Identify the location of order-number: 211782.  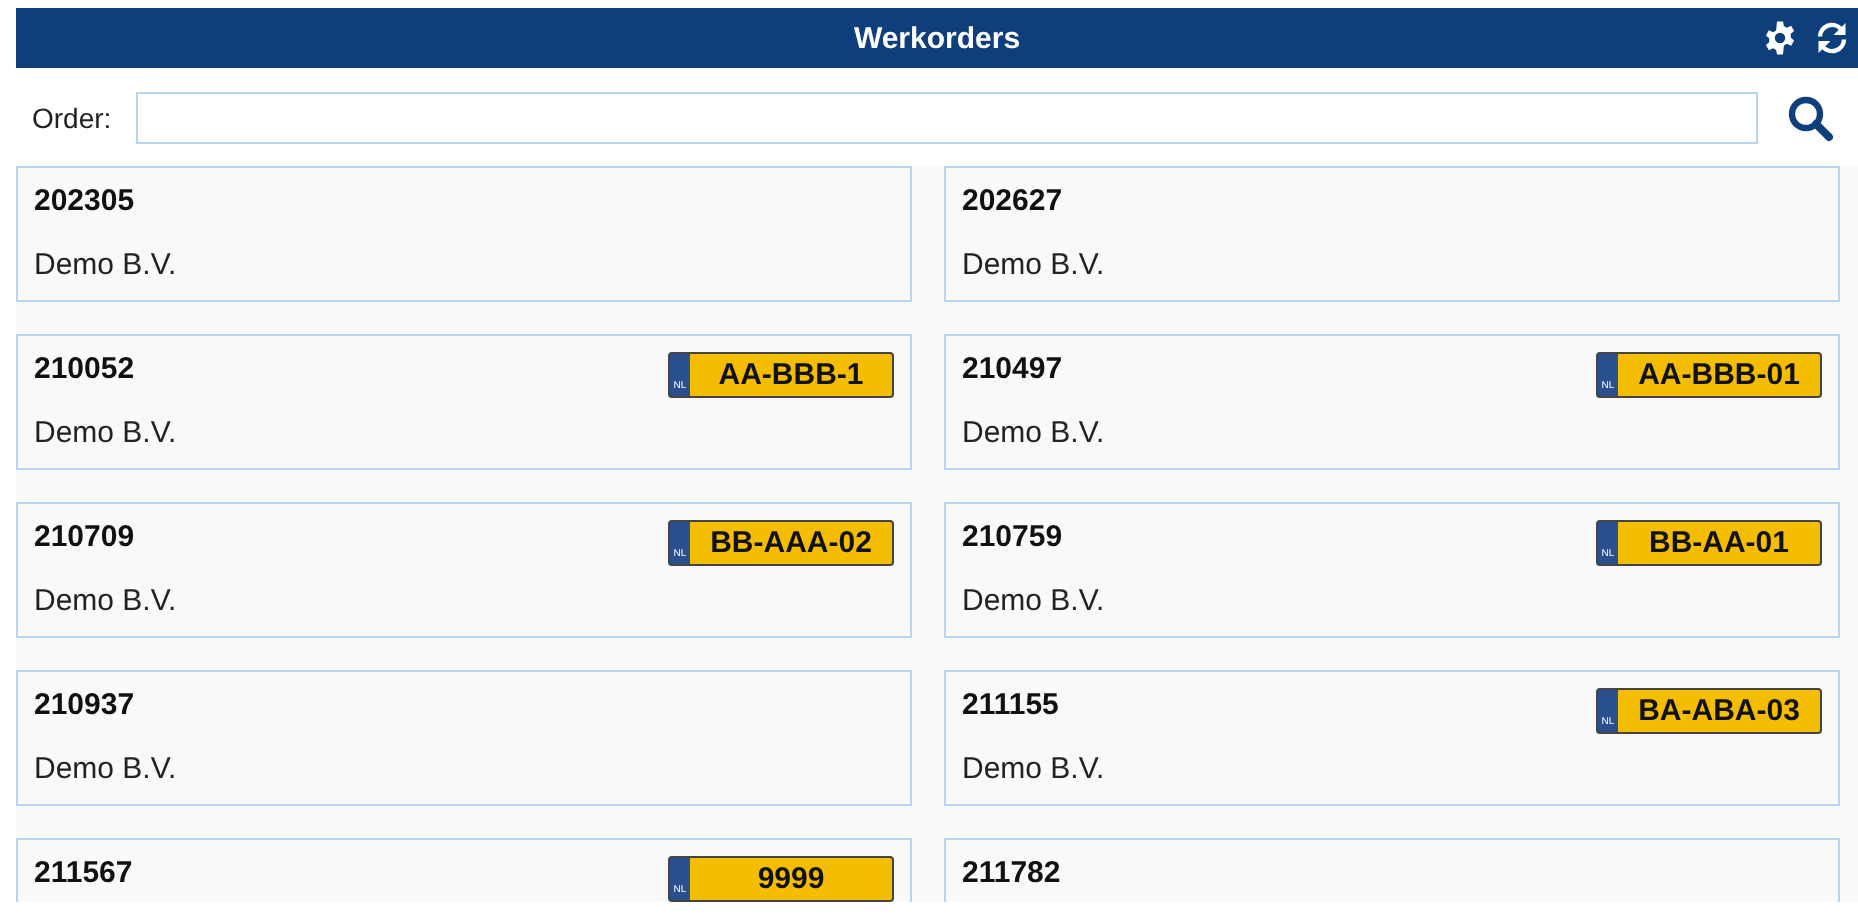
(1011, 873).